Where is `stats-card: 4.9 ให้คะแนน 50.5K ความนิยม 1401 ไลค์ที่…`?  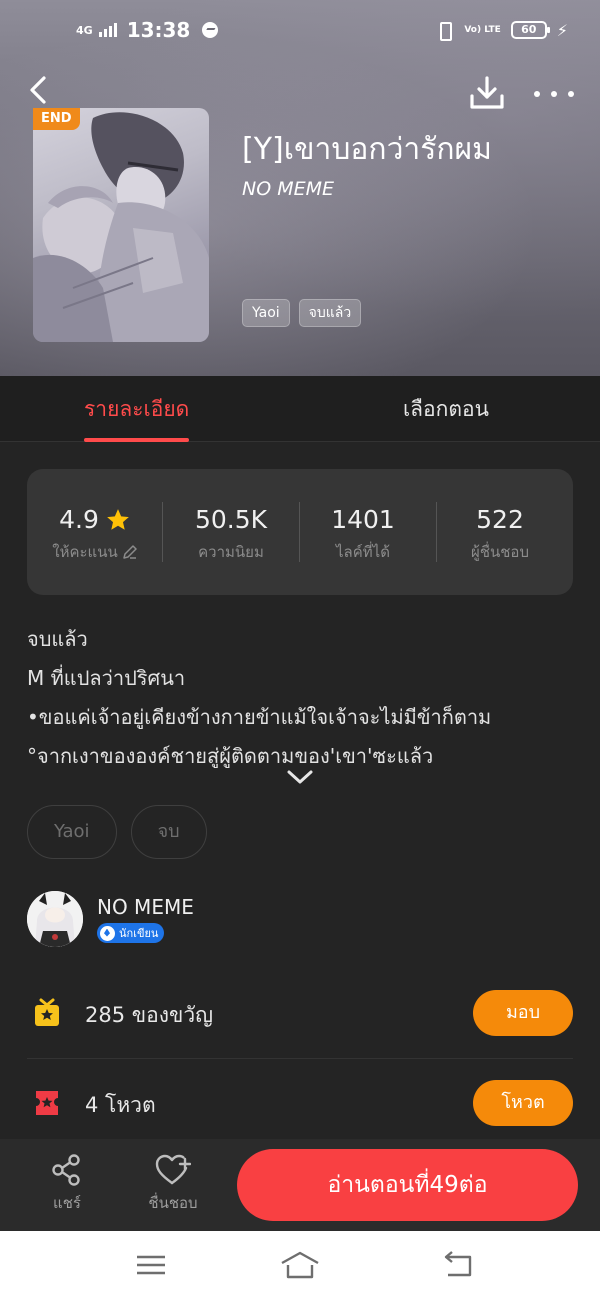
stats-card: 4.9 ให้คะแนน 50.5K ความนิยม 1401 ไลค์ที่… is located at coordinates (300, 532).